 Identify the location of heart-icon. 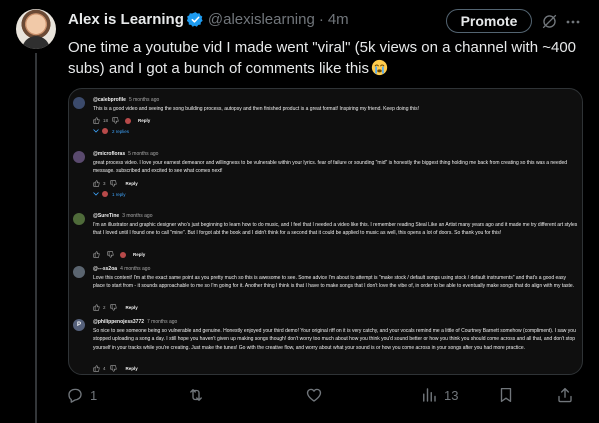
(314, 395).